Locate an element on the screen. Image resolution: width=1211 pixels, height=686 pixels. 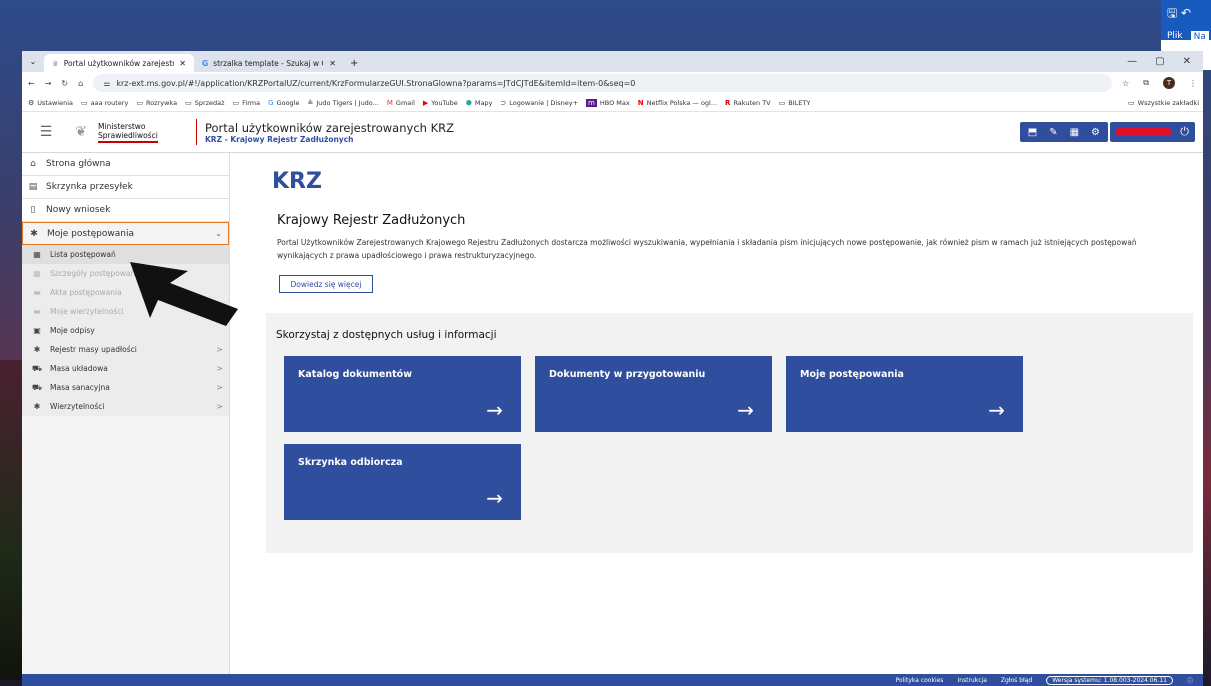
bookmark-item: ▭ aaa routery is located at coordinates (104, 103).